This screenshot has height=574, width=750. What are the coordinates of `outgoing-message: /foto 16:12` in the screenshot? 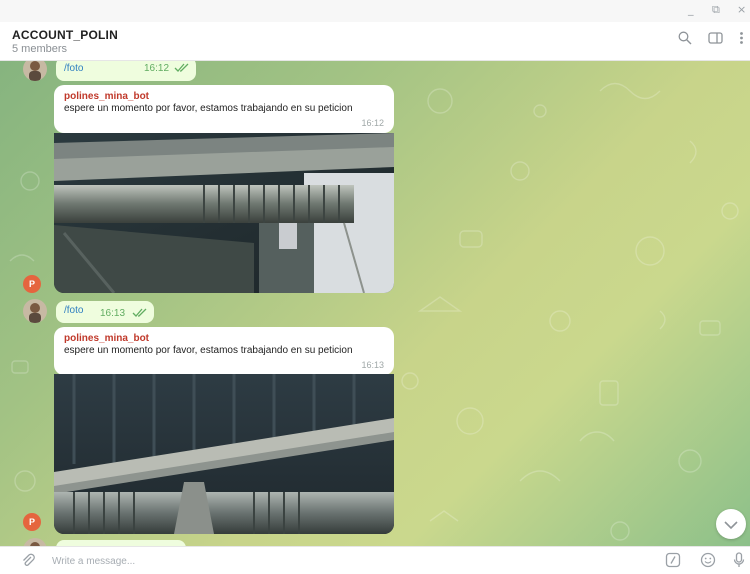 It's located at (126, 71).